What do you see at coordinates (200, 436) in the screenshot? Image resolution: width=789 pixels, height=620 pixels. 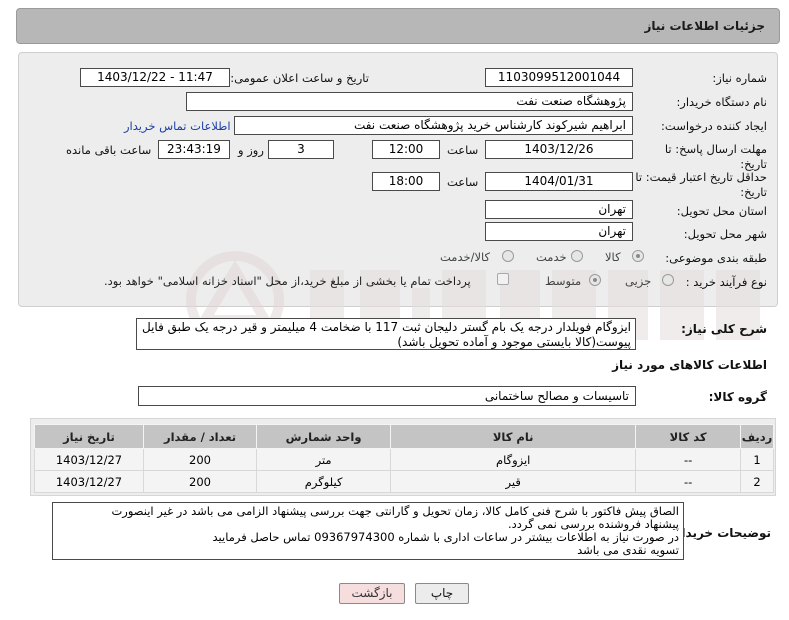 I see `col-qty: تعداد / مقدار` at bounding box center [200, 436].